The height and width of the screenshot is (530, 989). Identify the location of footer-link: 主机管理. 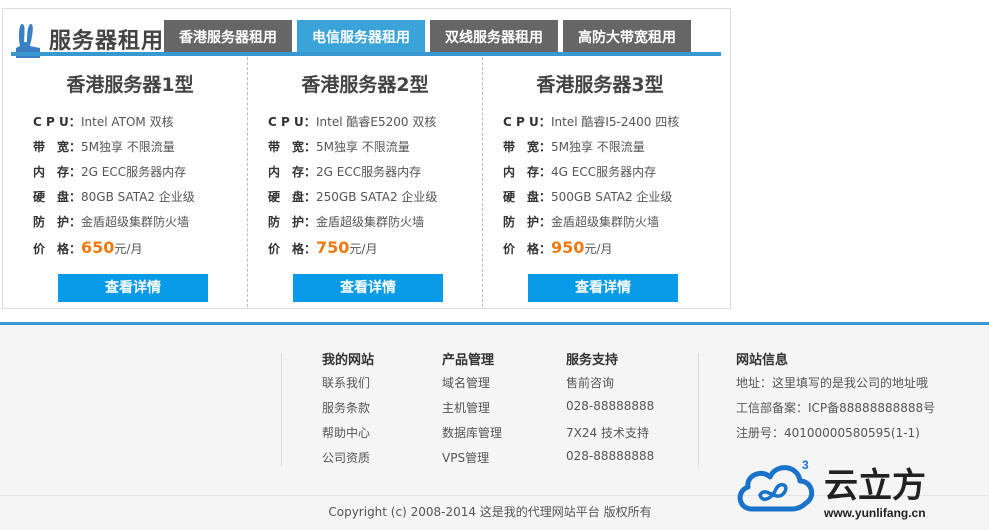
(472, 408).